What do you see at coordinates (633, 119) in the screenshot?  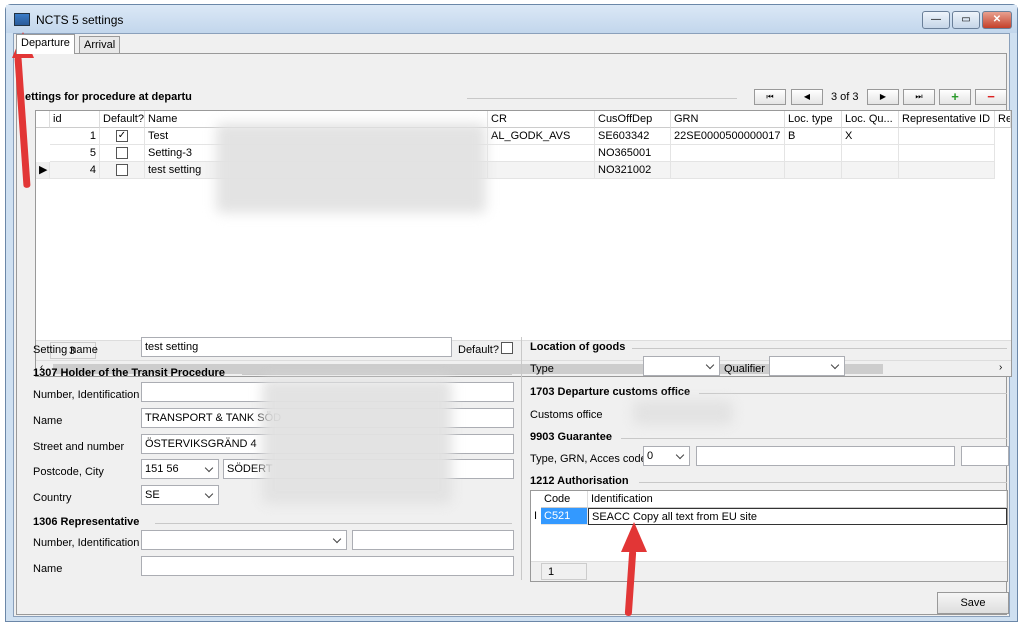 I see `header-cusoffdep: CusOffDep` at bounding box center [633, 119].